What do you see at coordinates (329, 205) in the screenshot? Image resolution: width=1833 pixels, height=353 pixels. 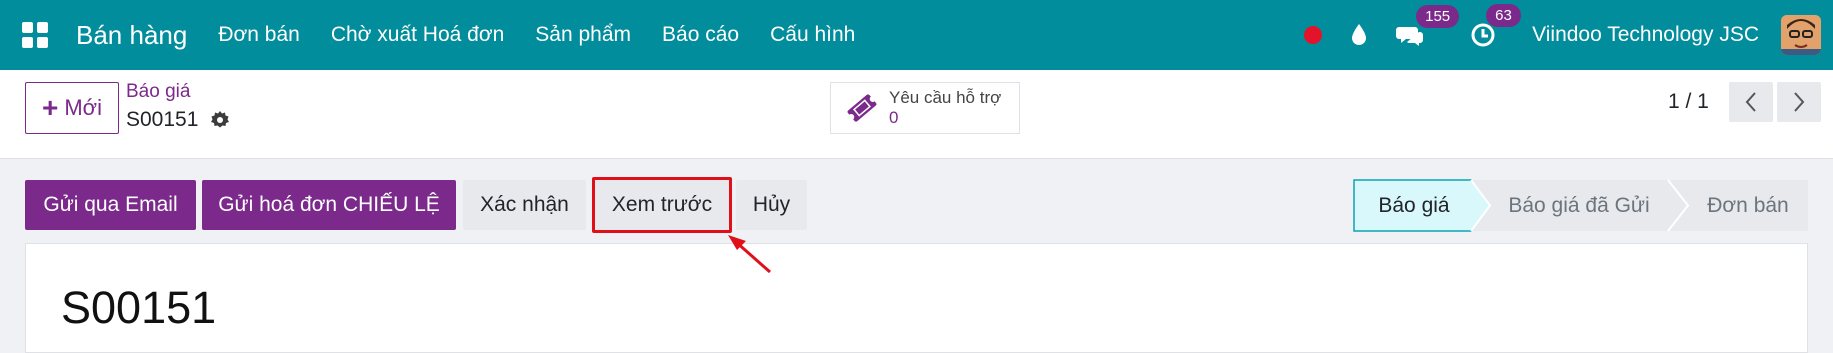 I see `send-proforma-button: Gửi hoá đơn CHIẾU LỆ` at bounding box center [329, 205].